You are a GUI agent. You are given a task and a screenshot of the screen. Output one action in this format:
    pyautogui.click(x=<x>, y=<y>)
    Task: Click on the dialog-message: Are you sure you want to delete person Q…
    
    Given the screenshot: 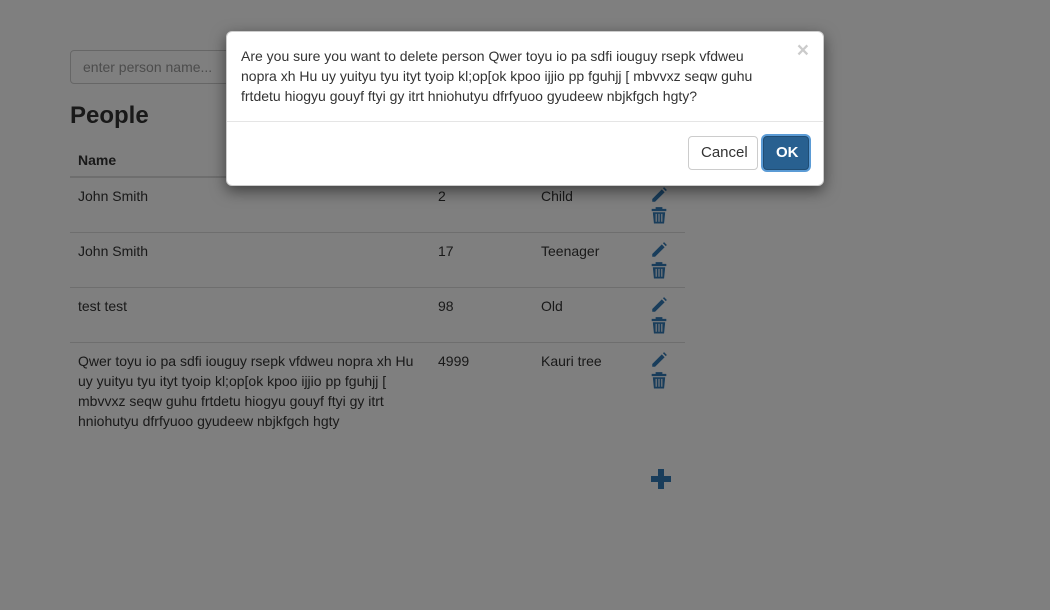 What is the action you would take?
    pyautogui.click(x=525, y=77)
    